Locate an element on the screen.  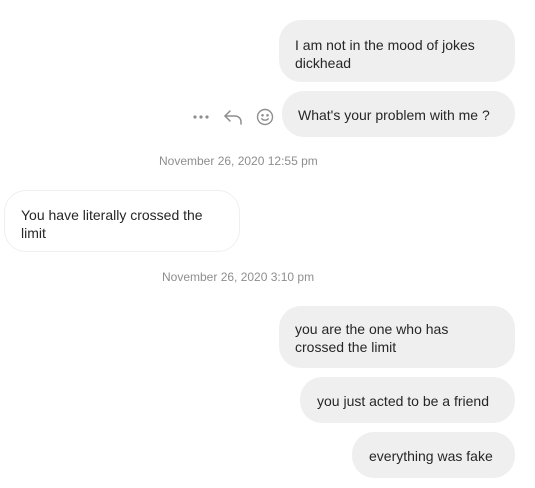
timestamp: November 26, 2020 3:10 pm is located at coordinates (238, 277).